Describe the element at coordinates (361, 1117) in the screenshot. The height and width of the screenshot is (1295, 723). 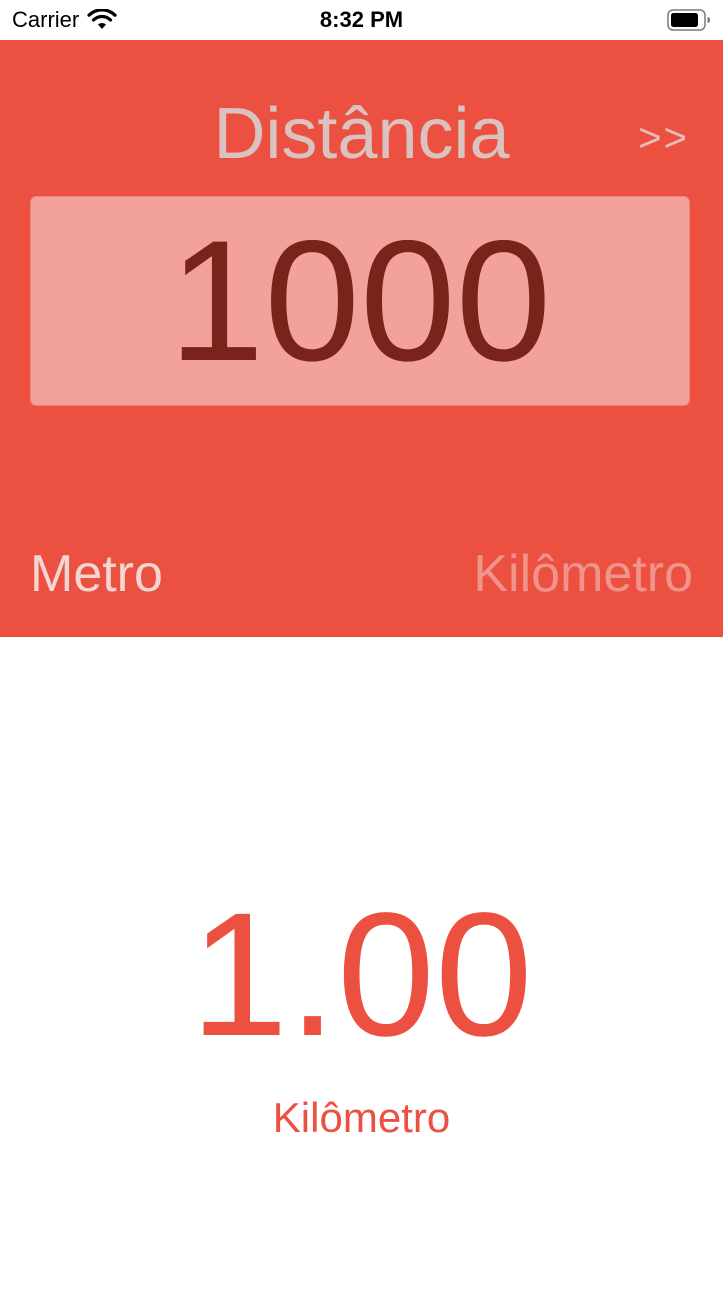
I see `result-unit-label: Kilômetro` at that location.